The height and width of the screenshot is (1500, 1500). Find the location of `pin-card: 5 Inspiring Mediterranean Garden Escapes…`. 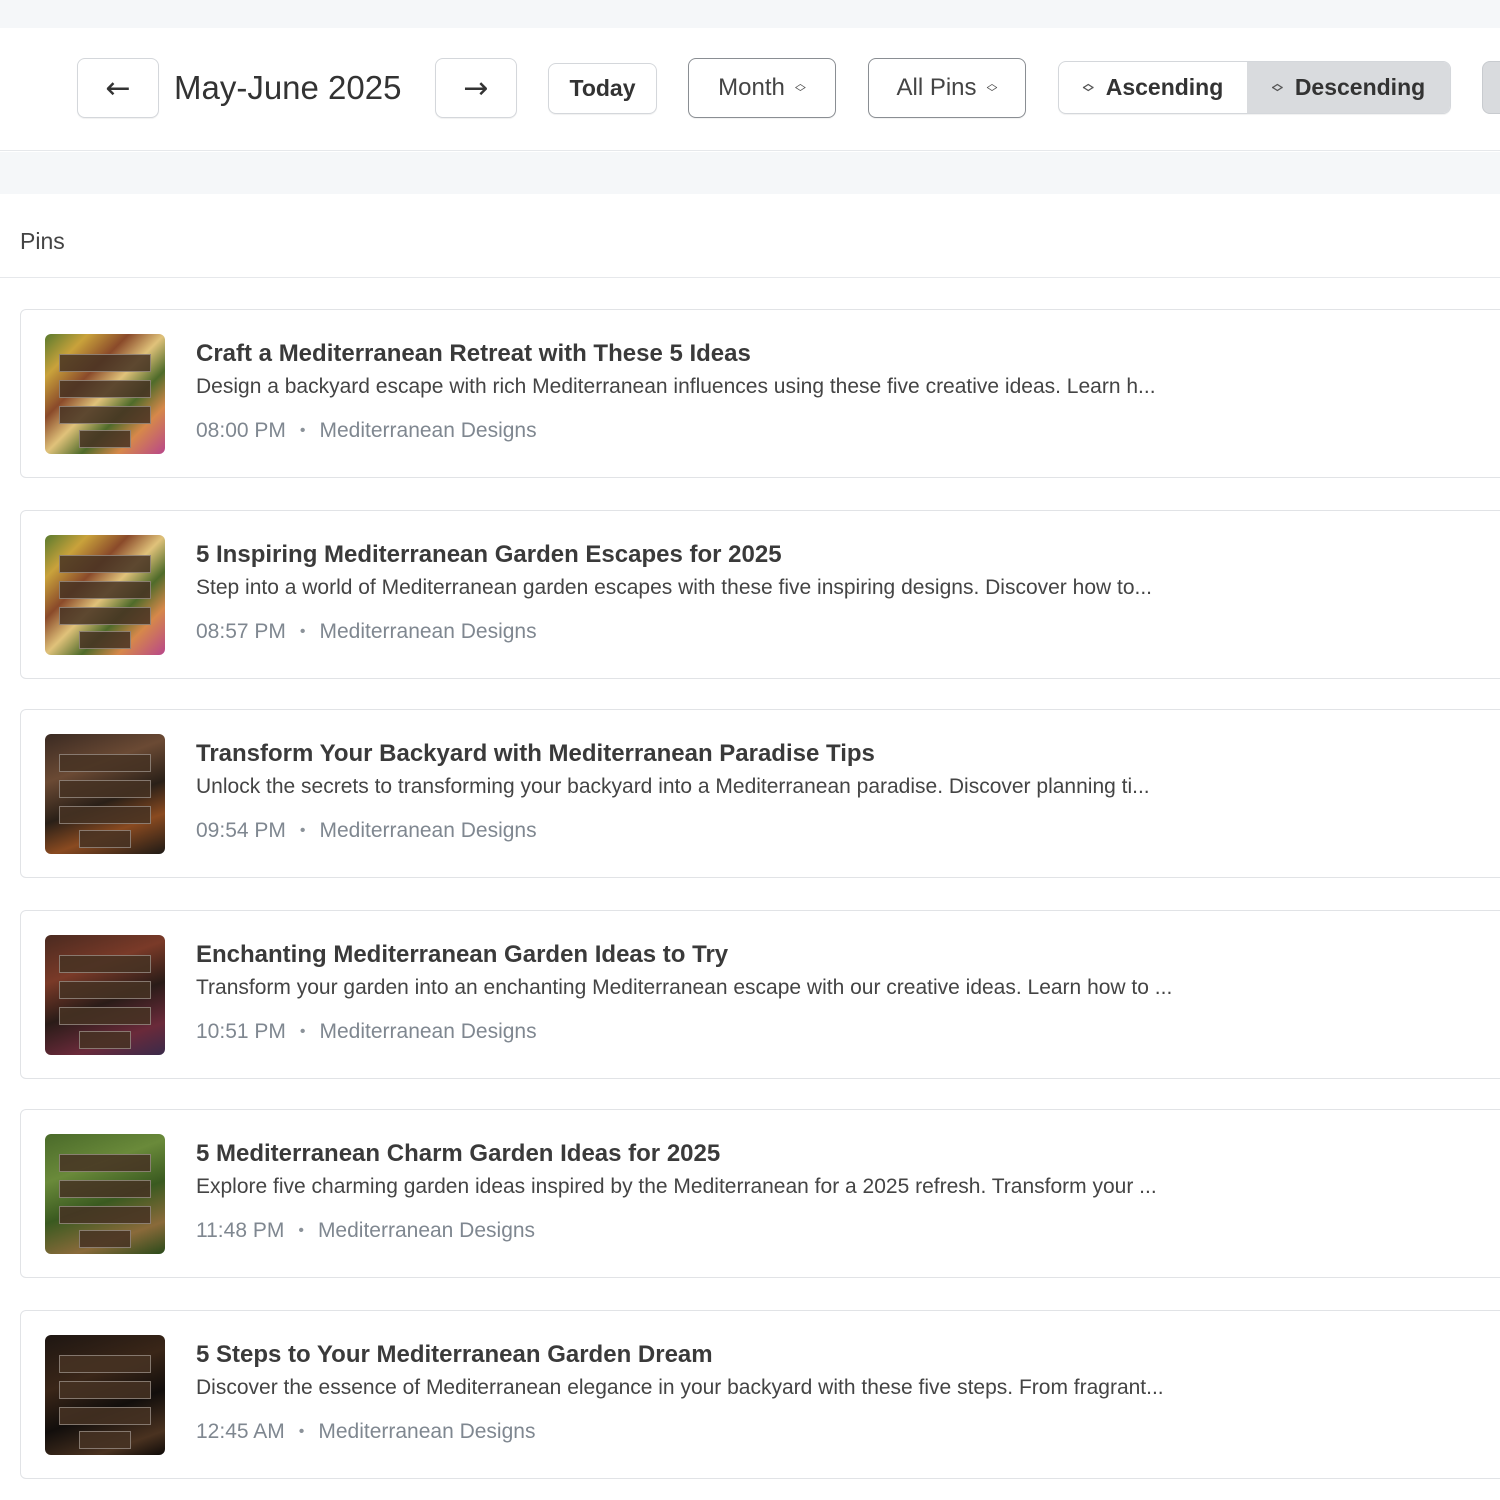

pin-card: 5 Inspiring Mediterranean Garden Escapes… is located at coordinates (760, 594).